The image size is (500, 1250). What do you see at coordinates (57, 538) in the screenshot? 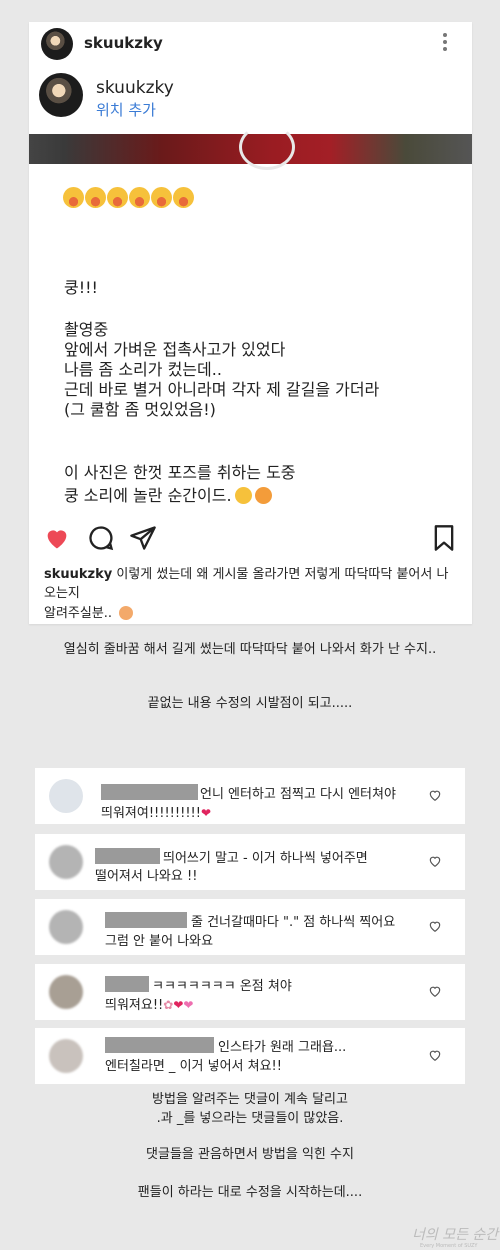
I see `heart-icon` at bounding box center [57, 538].